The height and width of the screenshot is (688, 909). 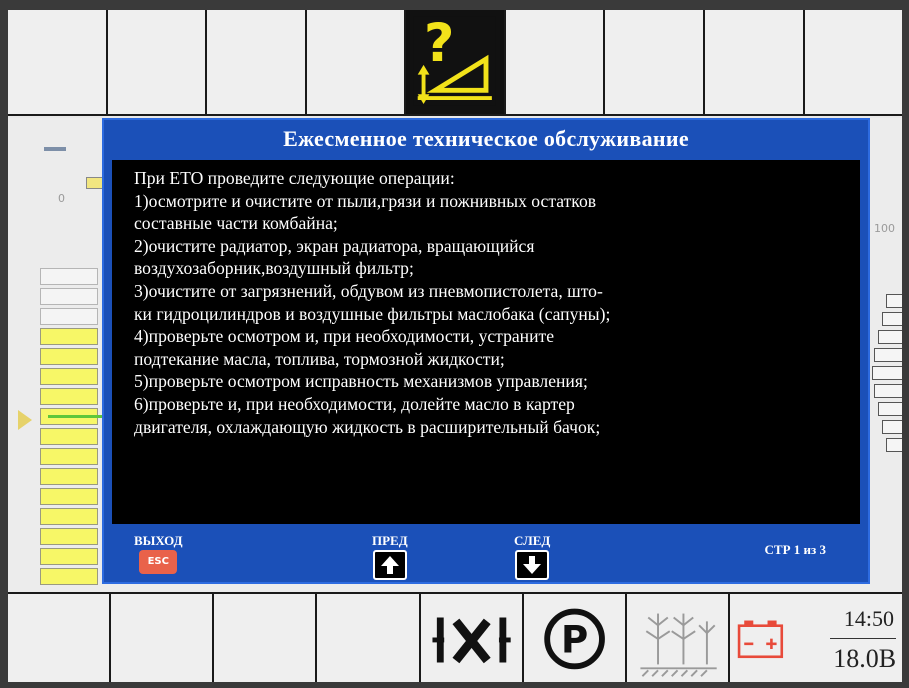 I want to click on next-label: СЛЕД, so click(x=532, y=540).